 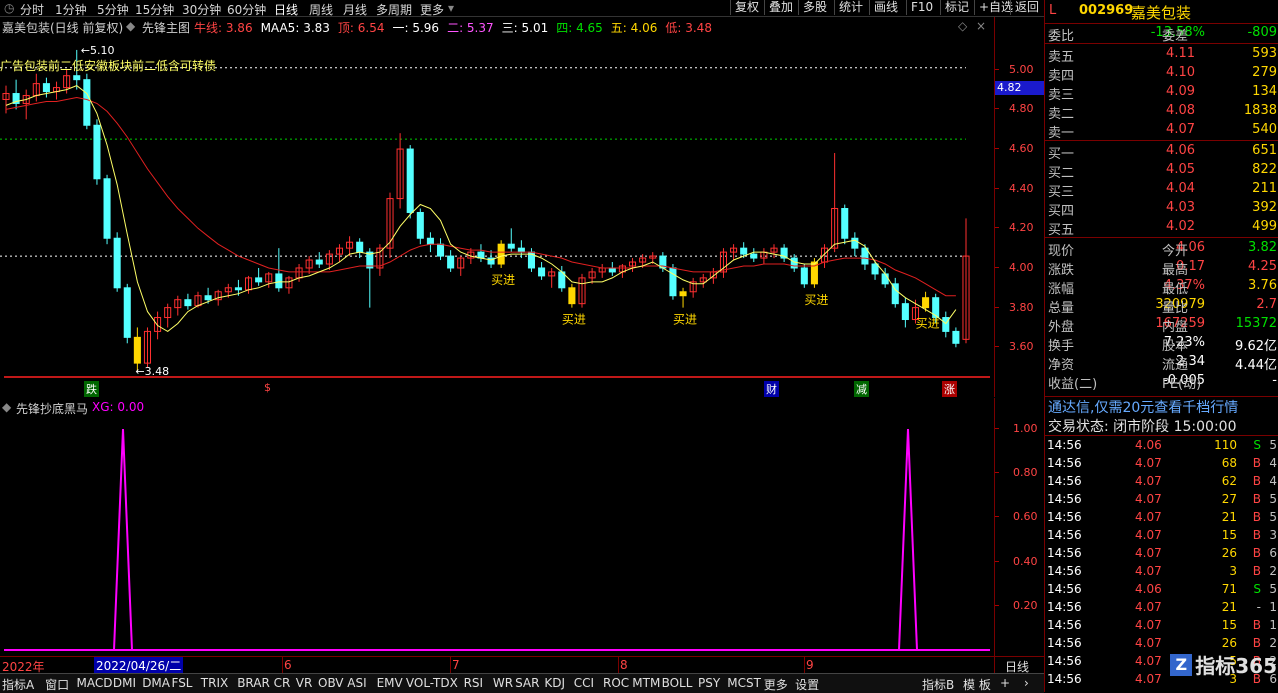 I want to click on indicator-tab-15: WR, so click(x=503, y=683).